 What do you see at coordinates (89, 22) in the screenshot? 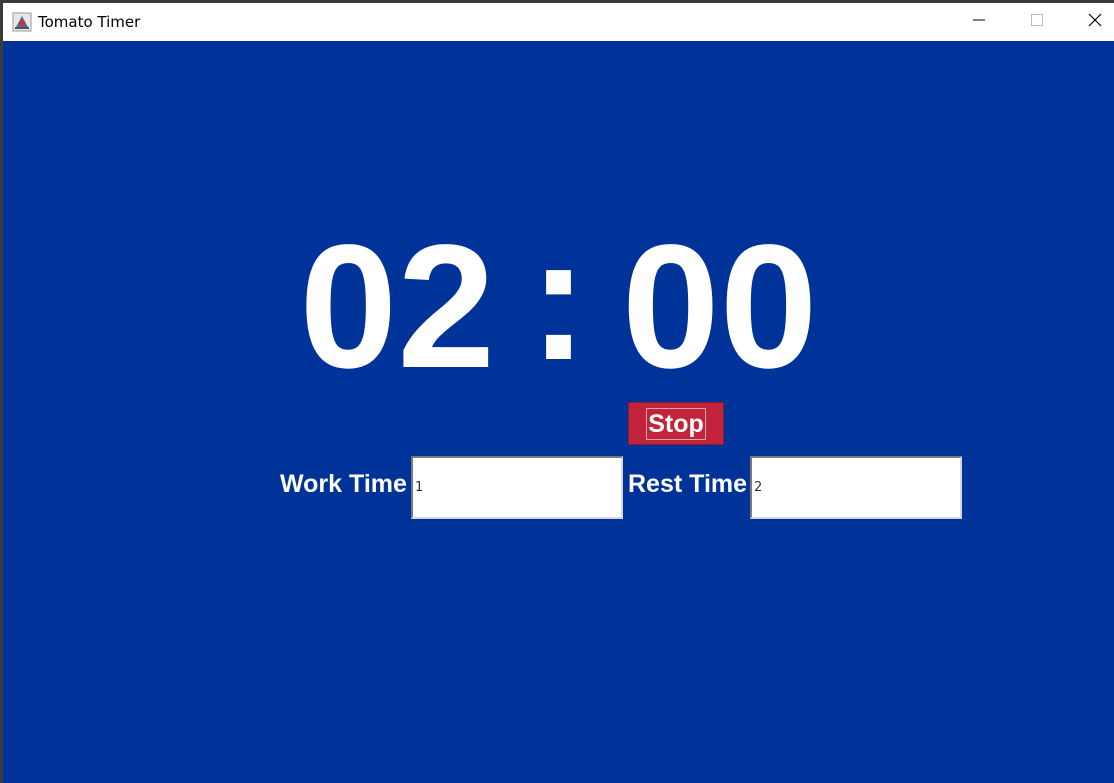
I see `window-title: Tomato Timer` at bounding box center [89, 22].